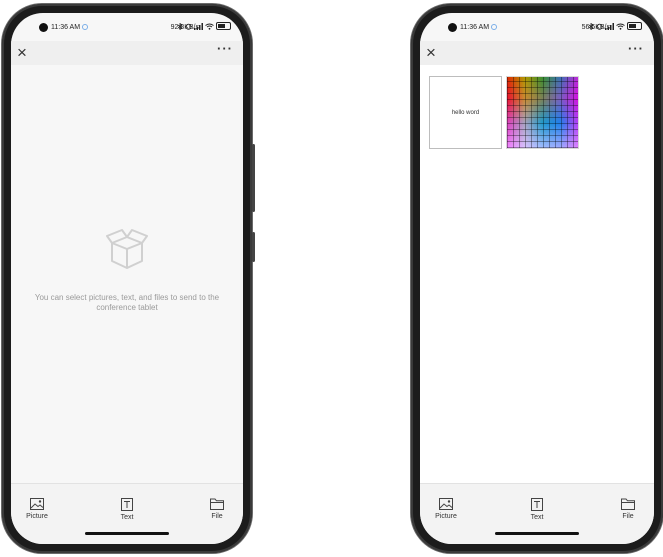 This screenshot has height=557, width=663. What do you see at coordinates (504, 112) in the screenshot?
I see `selected-items: hello word` at bounding box center [504, 112].